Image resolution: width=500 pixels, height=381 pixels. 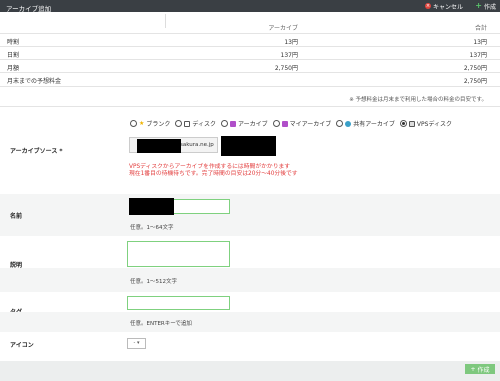 What do you see at coordinates (250, 67) in the screenshot?
I see `pricing-row: 月額 2,750円 2,750円` at bounding box center [250, 67].